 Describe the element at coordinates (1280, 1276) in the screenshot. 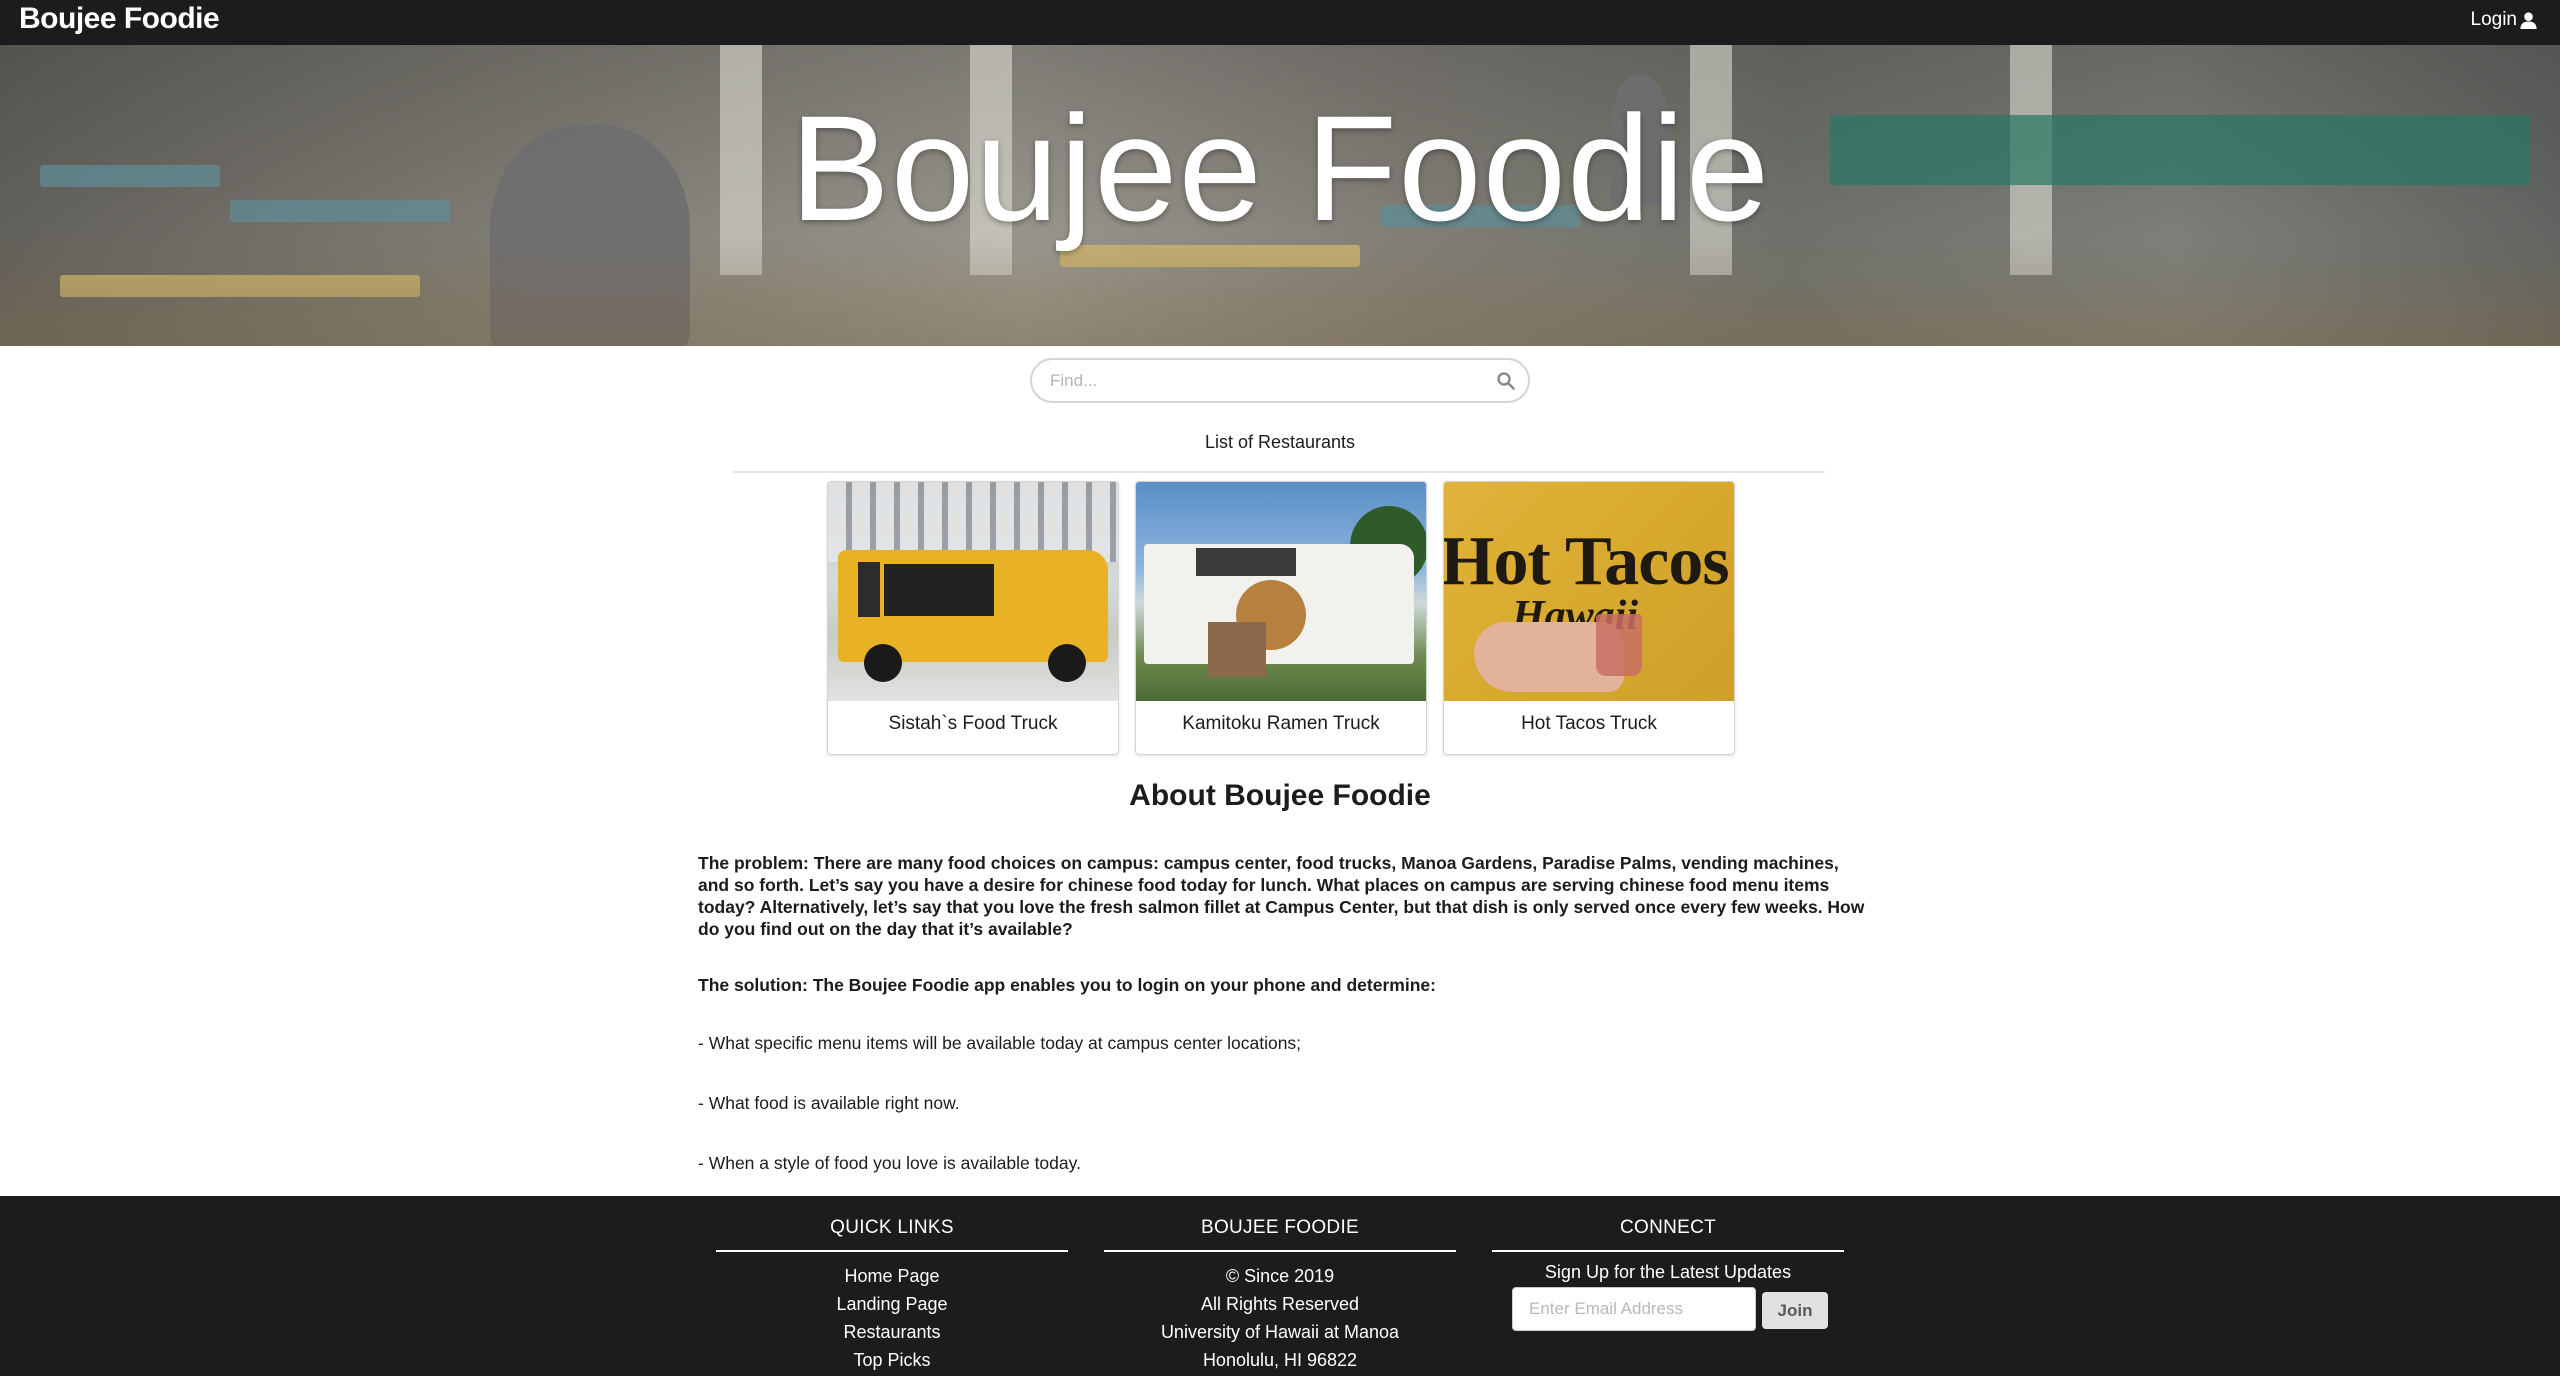

I see `footer-copyright: © Since 2019` at that location.